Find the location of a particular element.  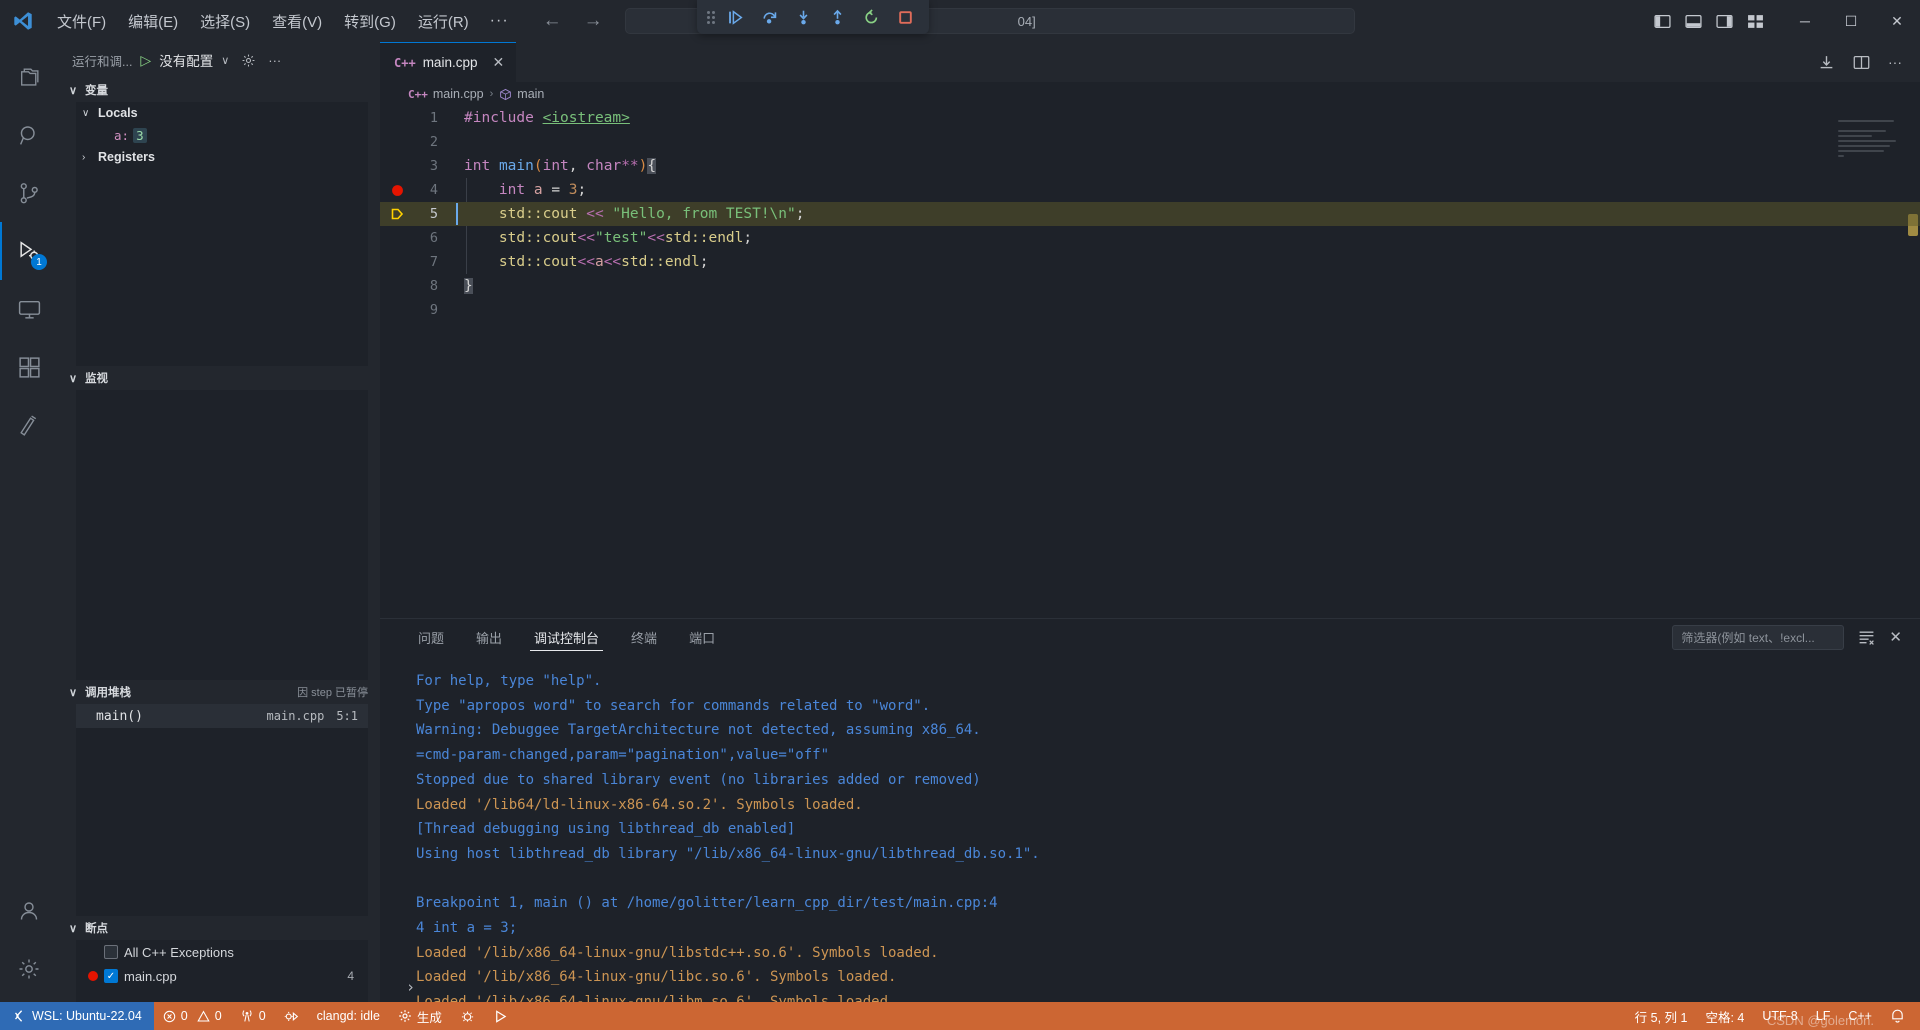

tab-debug-console: 调试控制台 is located at coordinates (566, 637).